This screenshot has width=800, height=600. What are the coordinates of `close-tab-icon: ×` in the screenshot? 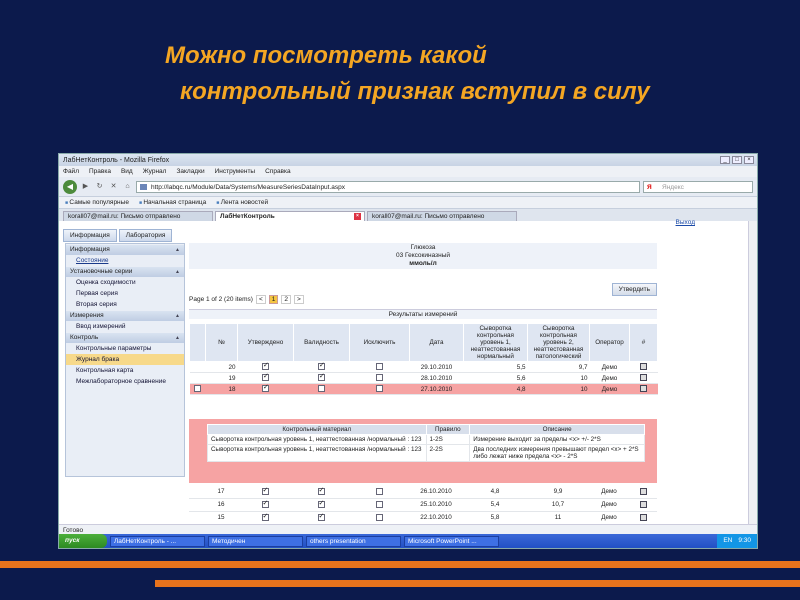 It's located at (357, 216).